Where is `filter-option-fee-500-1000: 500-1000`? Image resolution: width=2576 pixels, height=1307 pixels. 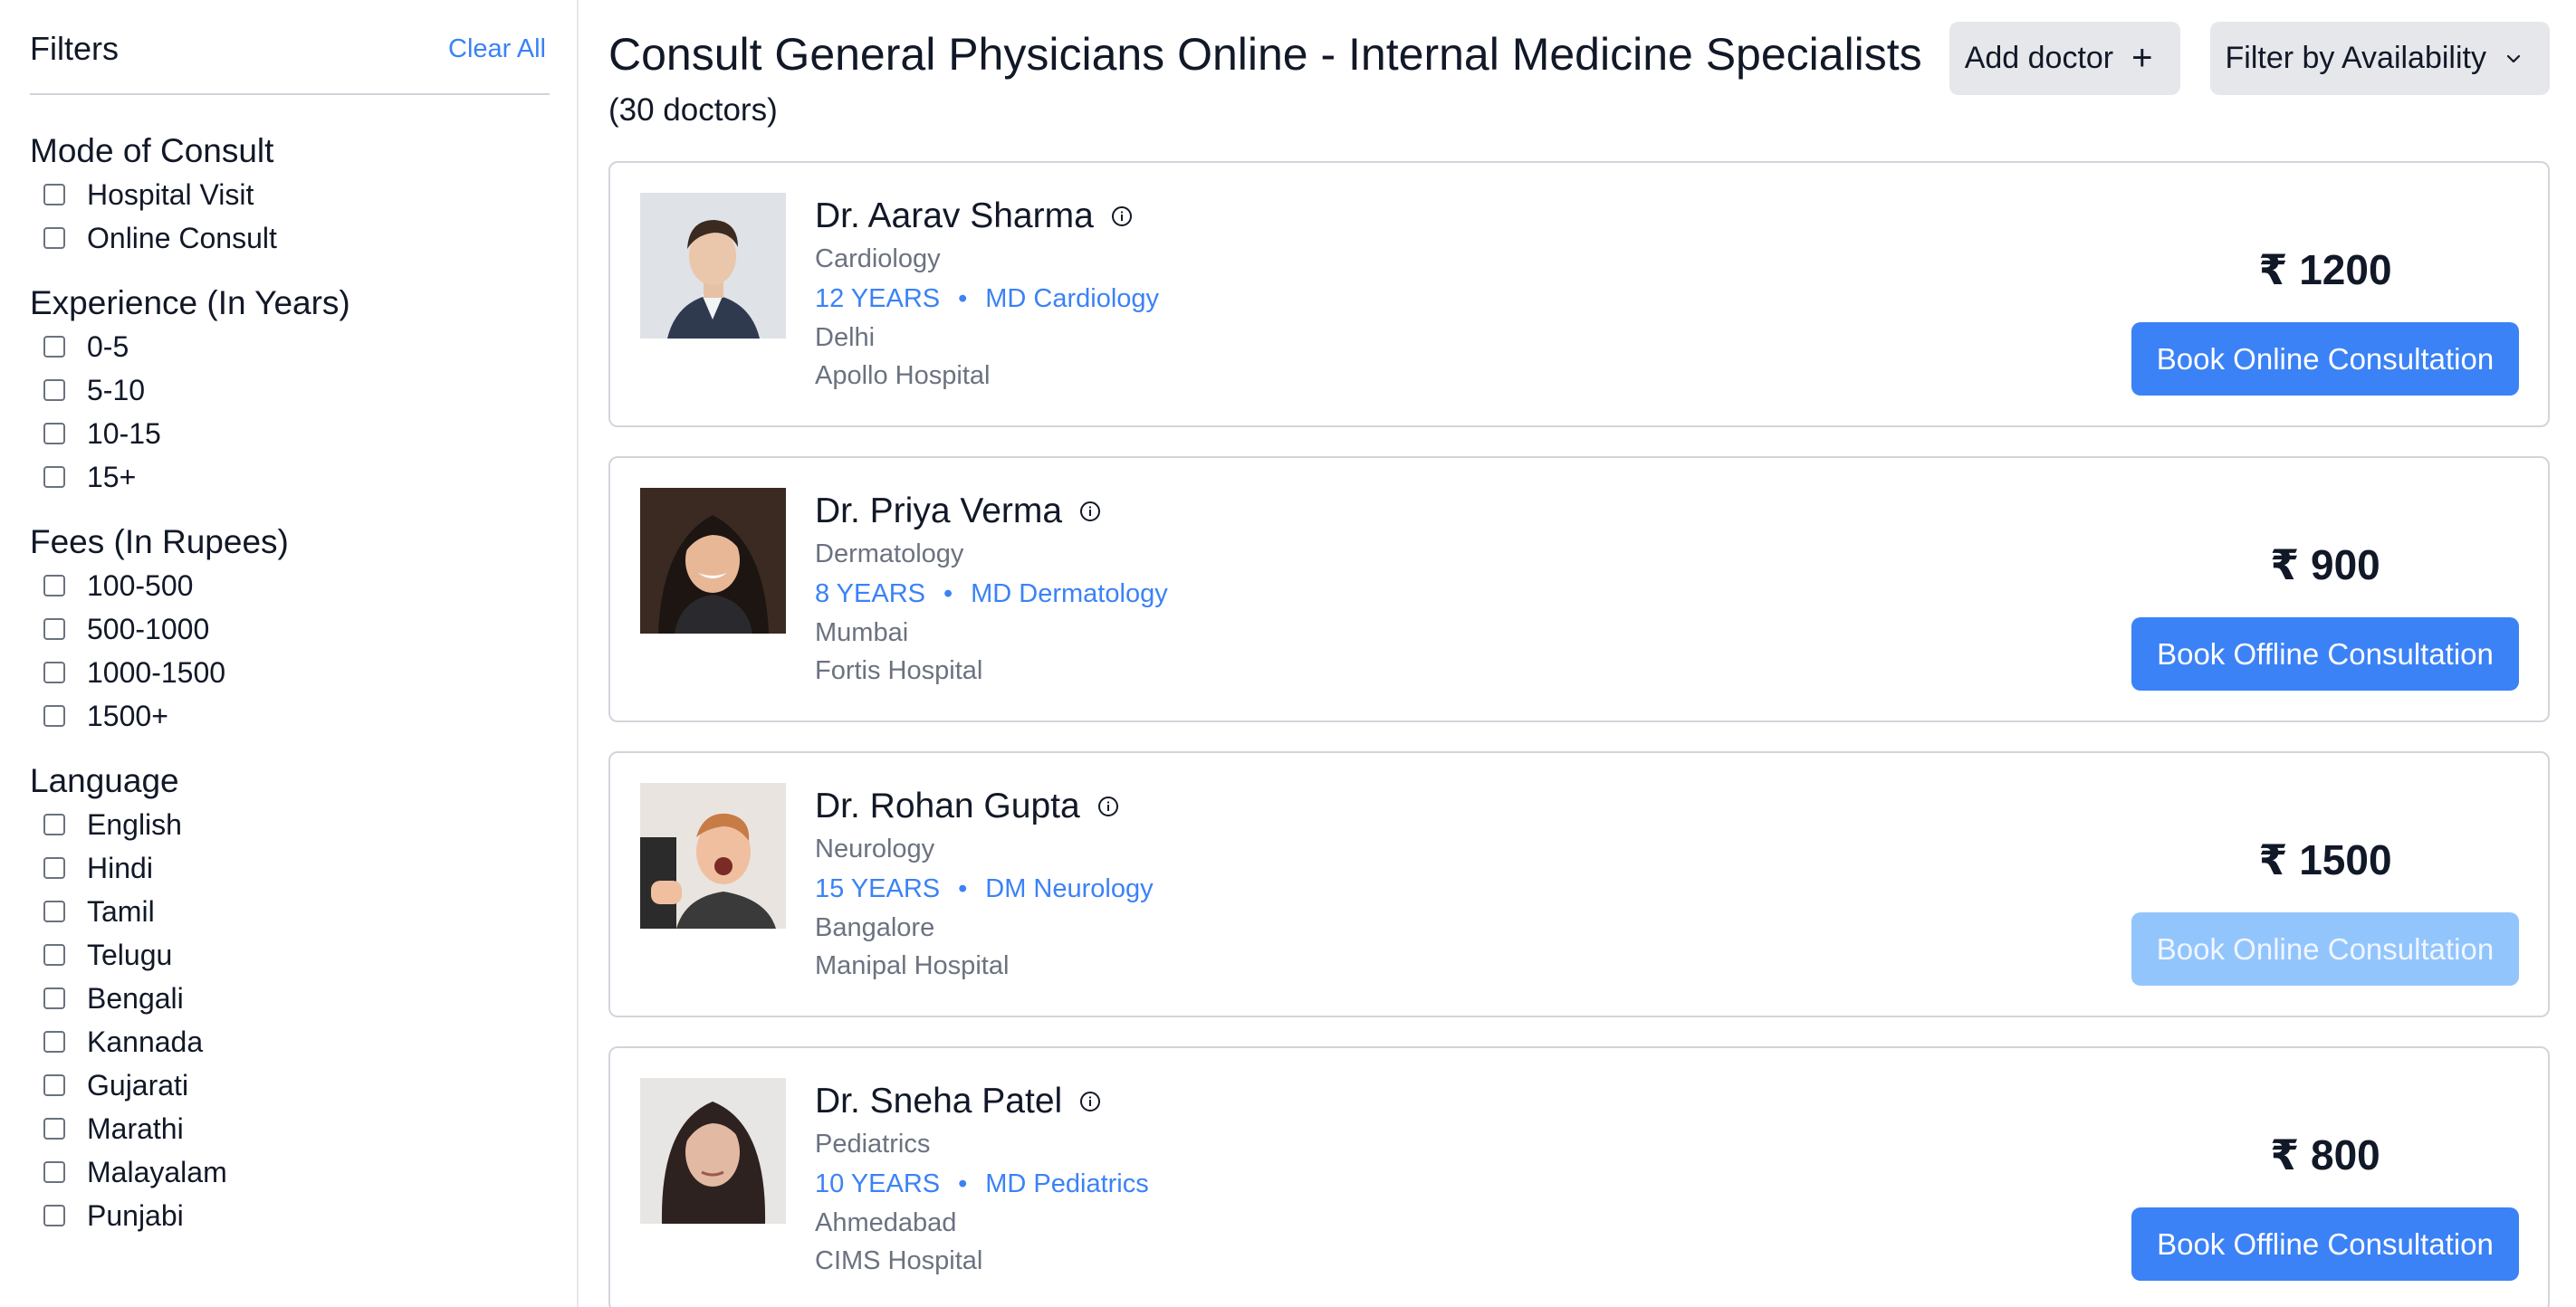
filter-option-fee-500-1000: 500-1000 is located at coordinates (289, 629).